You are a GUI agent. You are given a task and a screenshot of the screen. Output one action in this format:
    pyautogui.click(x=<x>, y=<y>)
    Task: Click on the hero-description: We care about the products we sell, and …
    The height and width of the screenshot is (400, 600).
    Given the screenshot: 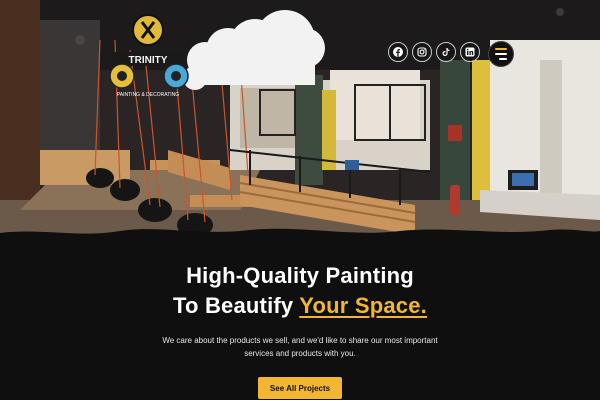 What is the action you would take?
    pyautogui.click(x=300, y=347)
    